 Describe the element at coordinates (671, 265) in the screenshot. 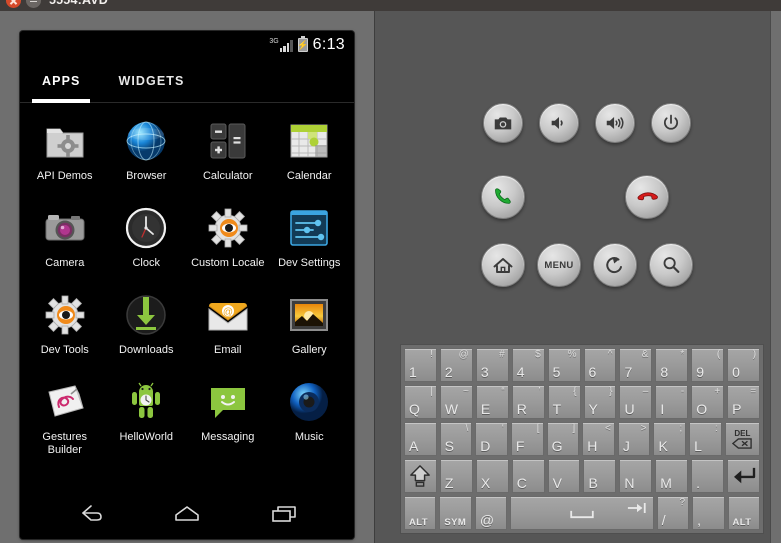

I see `search-button` at that location.